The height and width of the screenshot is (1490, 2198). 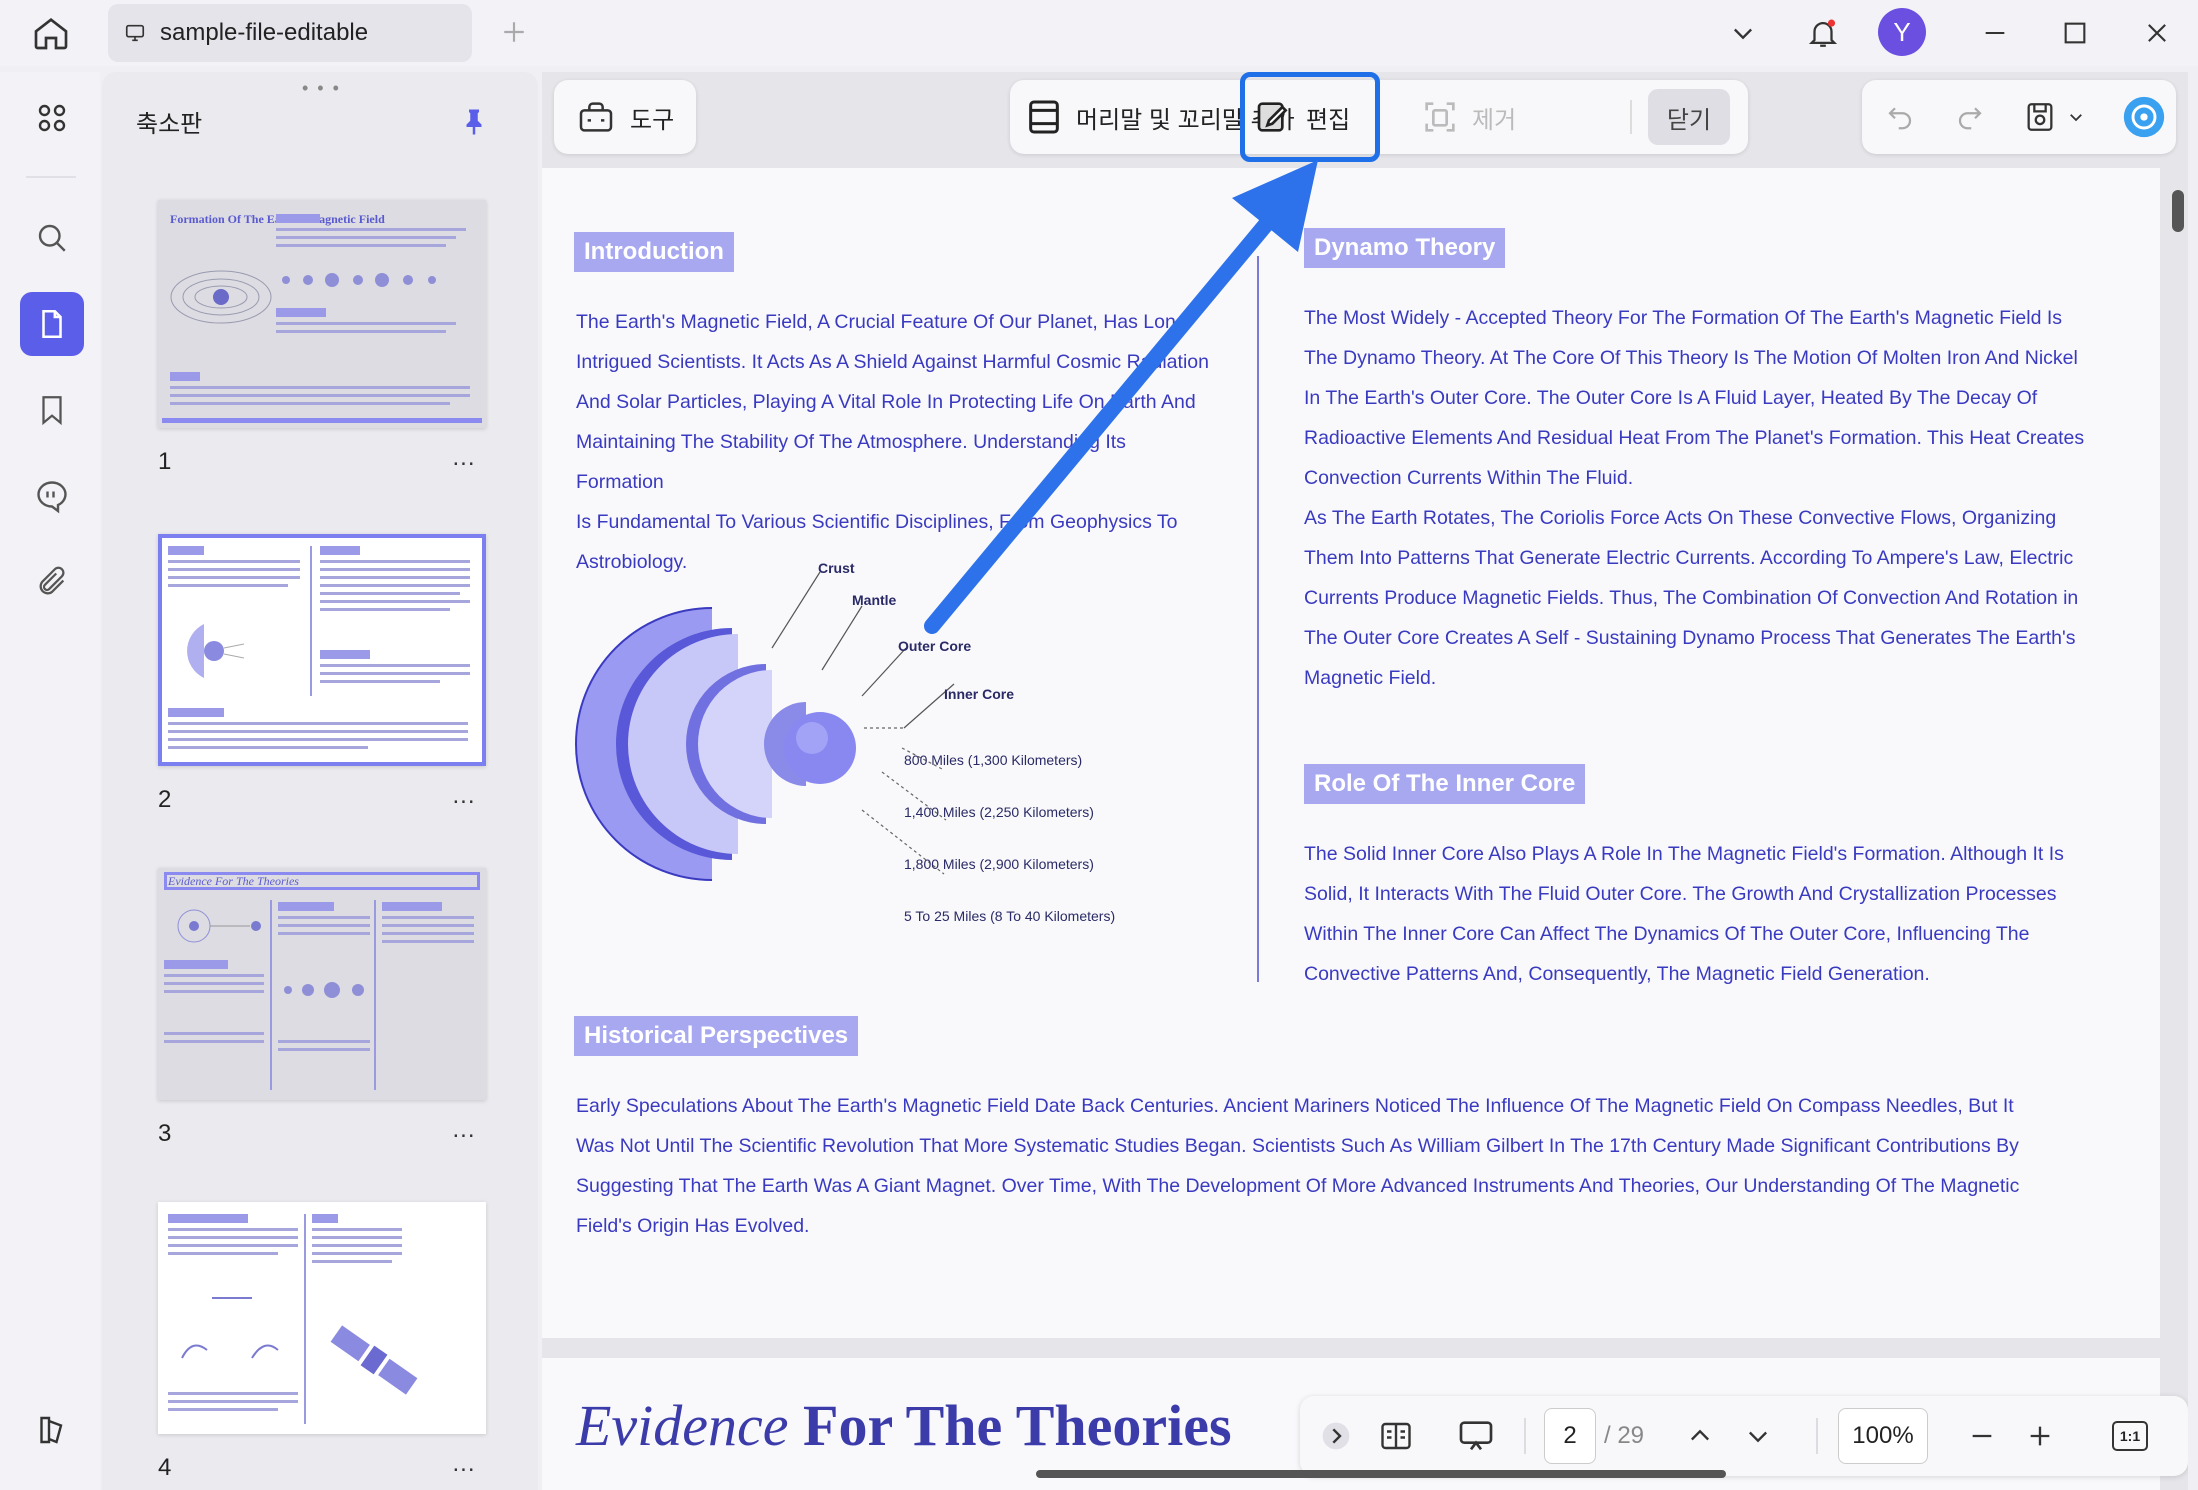 I want to click on redo-icon, so click(x=1970, y=118).